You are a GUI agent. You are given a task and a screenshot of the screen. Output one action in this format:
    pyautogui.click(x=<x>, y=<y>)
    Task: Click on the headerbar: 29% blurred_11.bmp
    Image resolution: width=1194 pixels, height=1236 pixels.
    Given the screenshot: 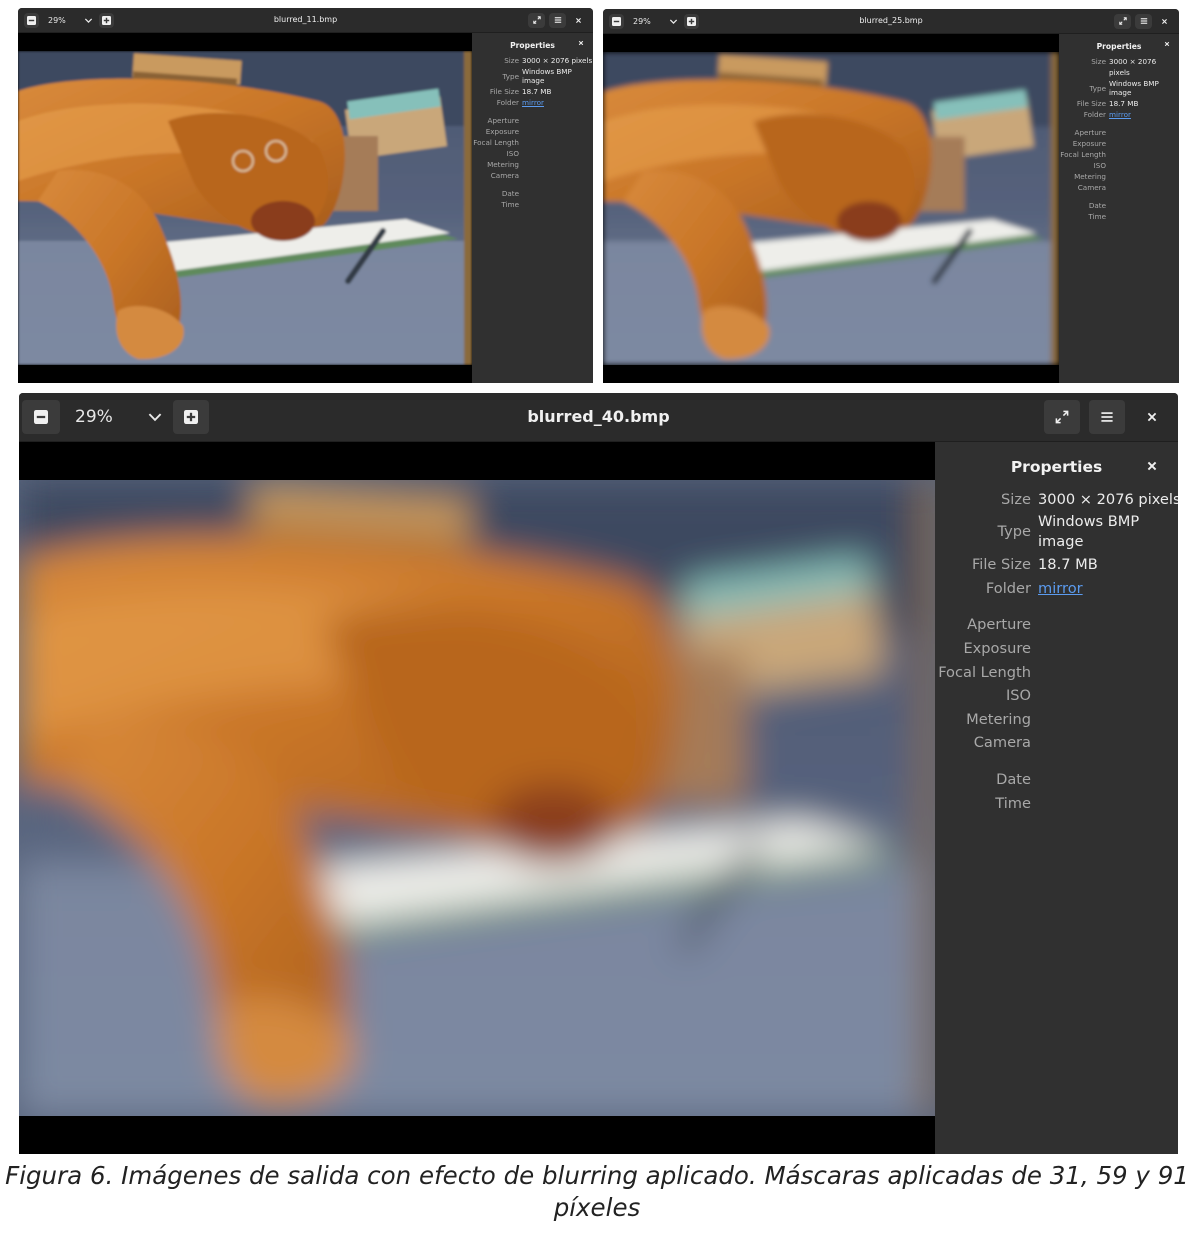 What is the action you would take?
    pyautogui.click(x=305, y=20)
    